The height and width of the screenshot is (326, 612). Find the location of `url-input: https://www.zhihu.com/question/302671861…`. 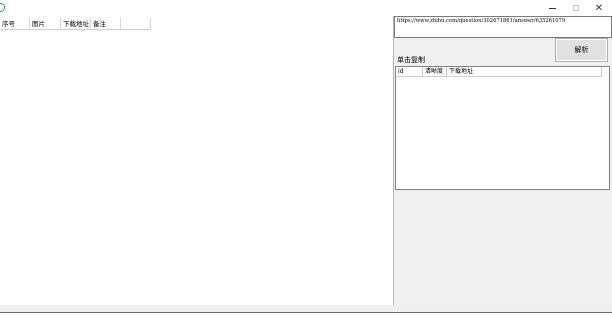

url-input: https://www.zhihu.com/question/302671861… is located at coordinates (503, 27).